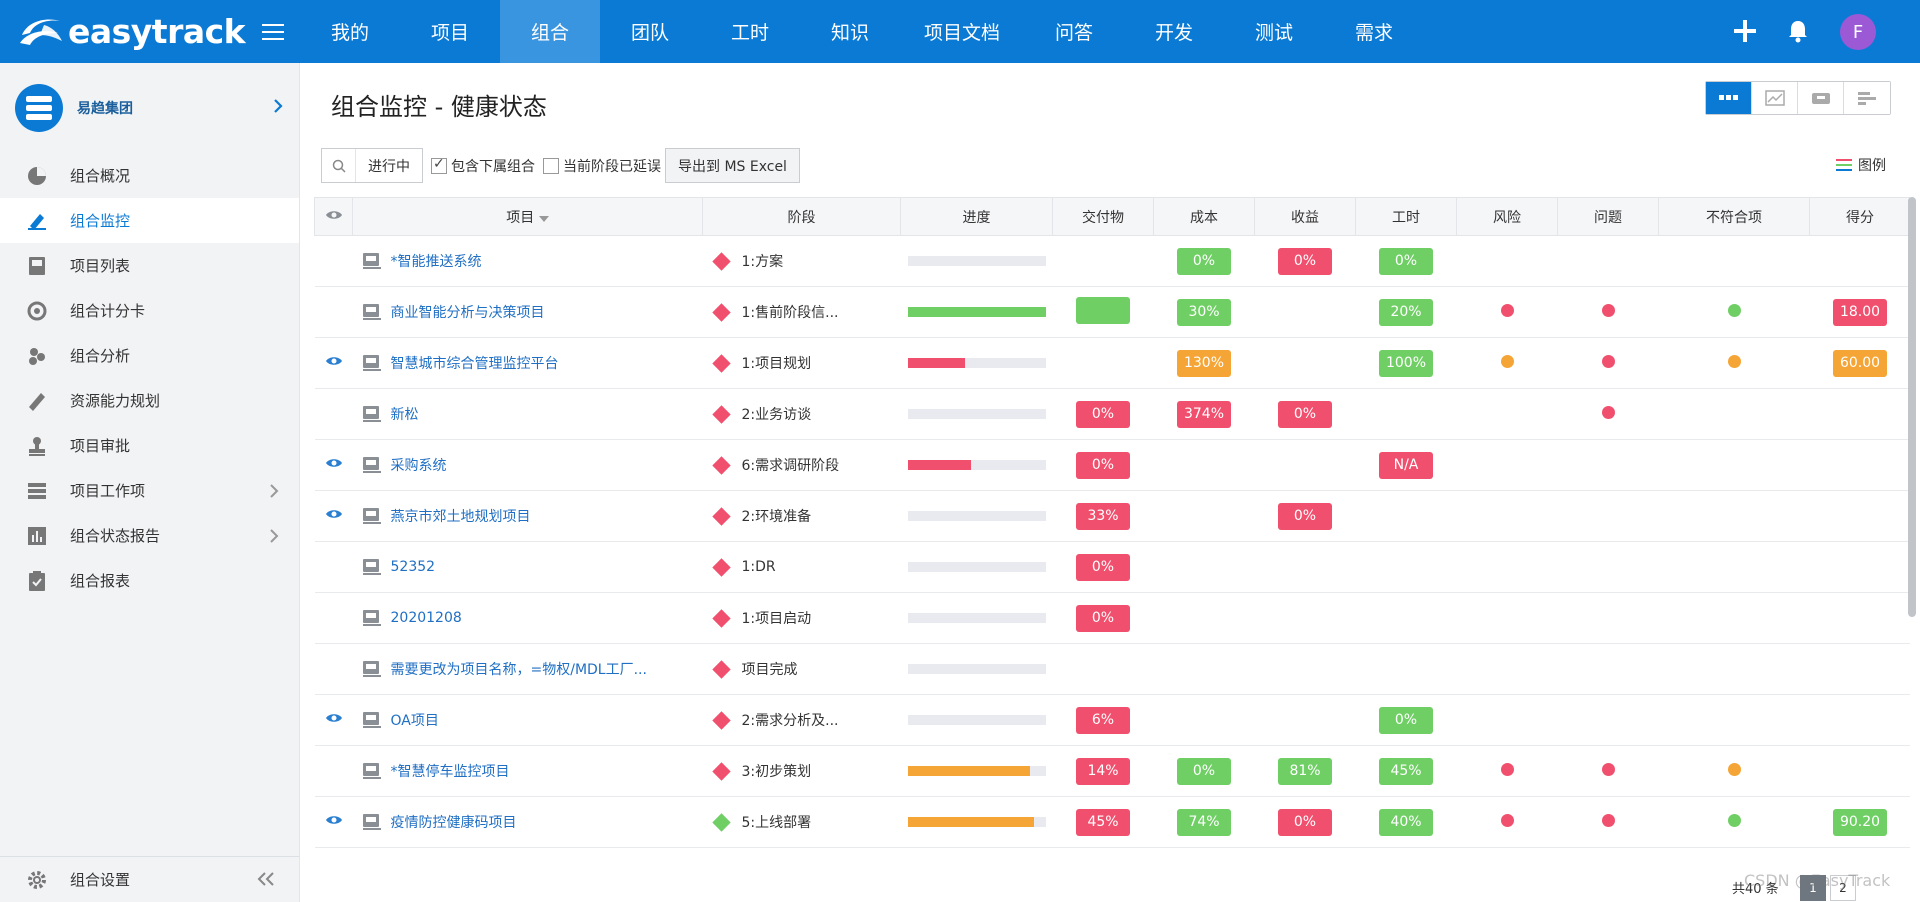 The height and width of the screenshot is (902, 1920). Describe the element at coordinates (1912, 407) in the screenshot. I see `table-scrollbar` at that location.